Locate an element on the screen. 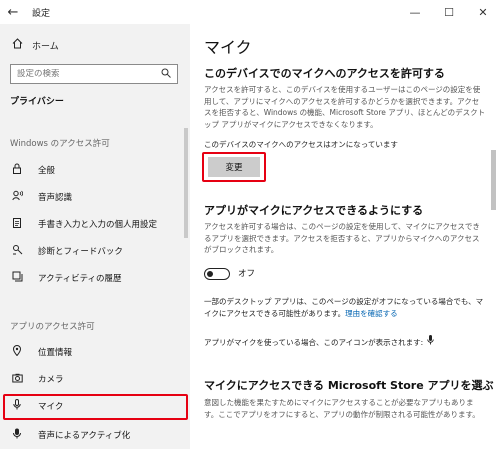  clipboard-icon is located at coordinates (17, 224).